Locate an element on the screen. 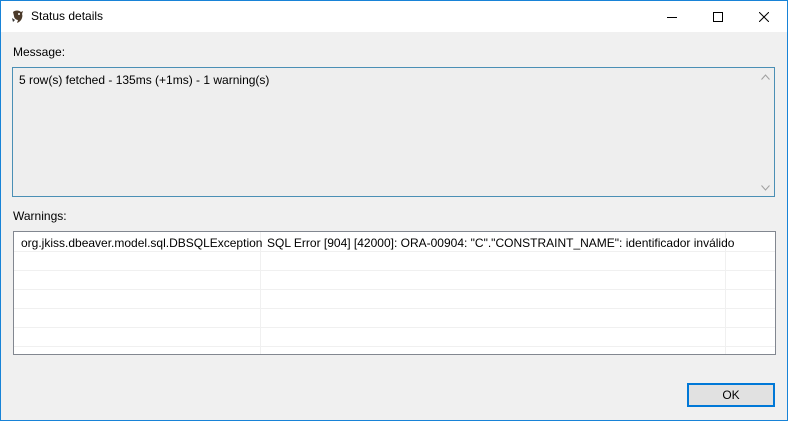  window-title: Status details is located at coordinates (67, 16).